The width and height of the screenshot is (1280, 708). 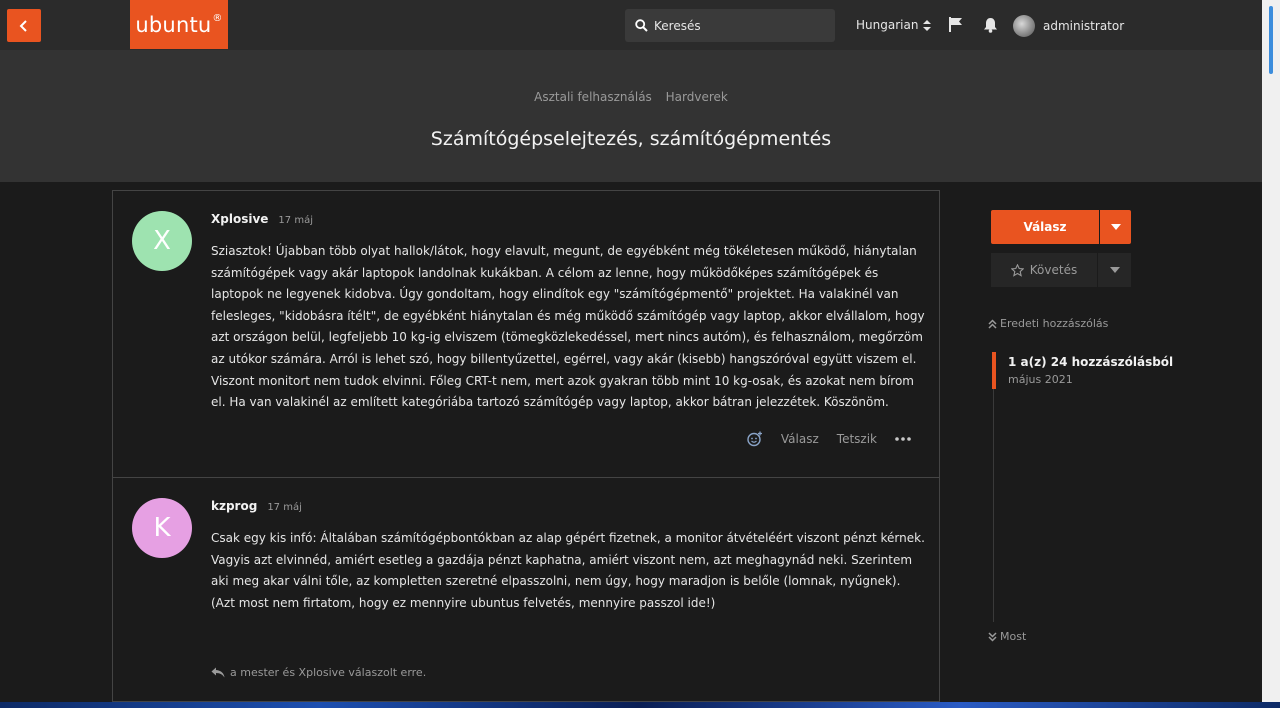 What do you see at coordinates (994, 370) in the screenshot?
I see `timeline-handle` at bounding box center [994, 370].